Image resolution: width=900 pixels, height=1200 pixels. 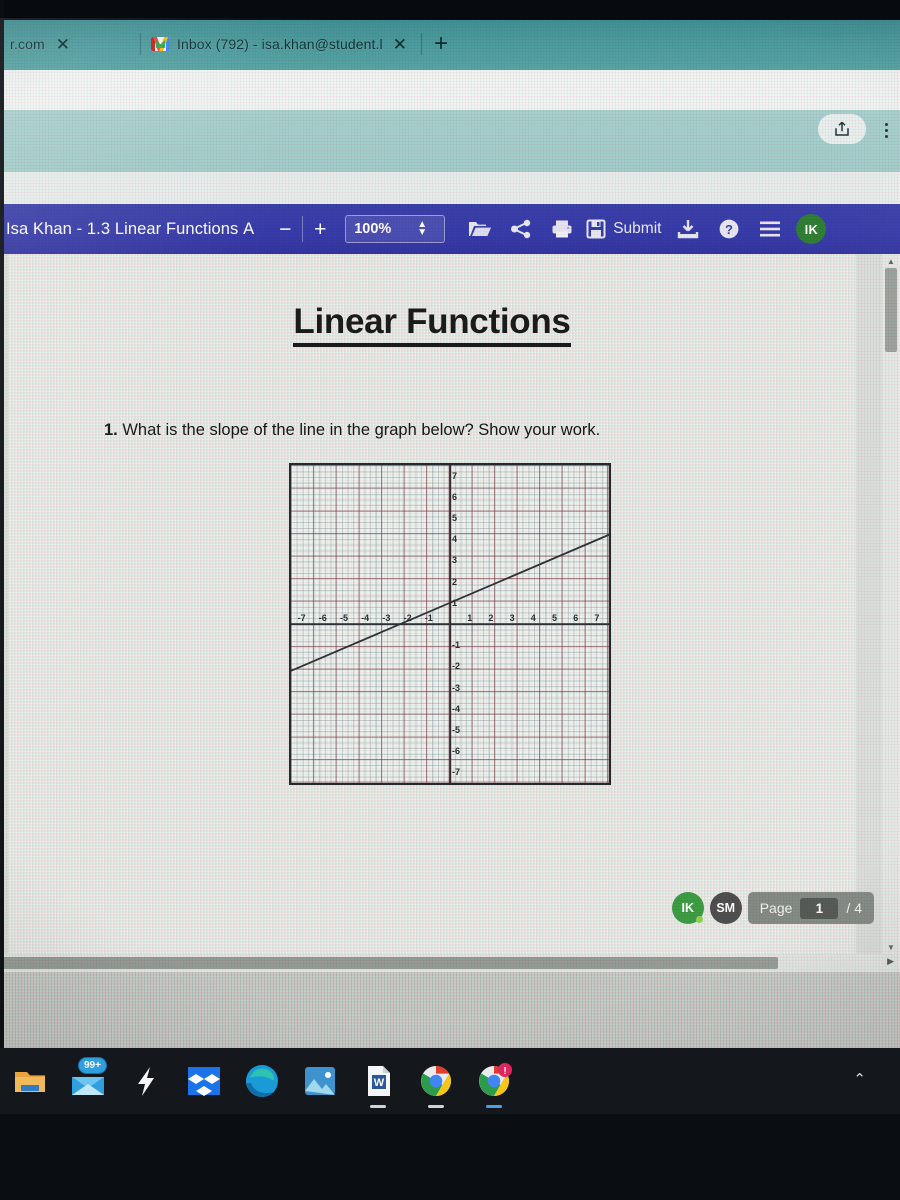 I want to click on y-tick-label: 7, so click(x=455, y=475).